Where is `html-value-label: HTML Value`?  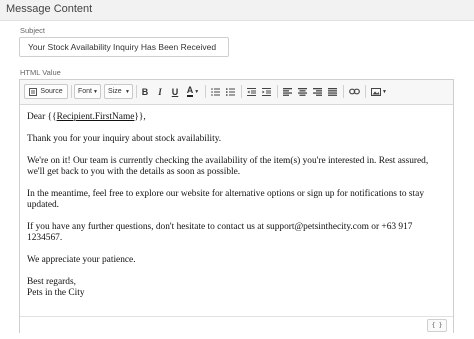
html-value-label: HTML Value is located at coordinates (40, 72).